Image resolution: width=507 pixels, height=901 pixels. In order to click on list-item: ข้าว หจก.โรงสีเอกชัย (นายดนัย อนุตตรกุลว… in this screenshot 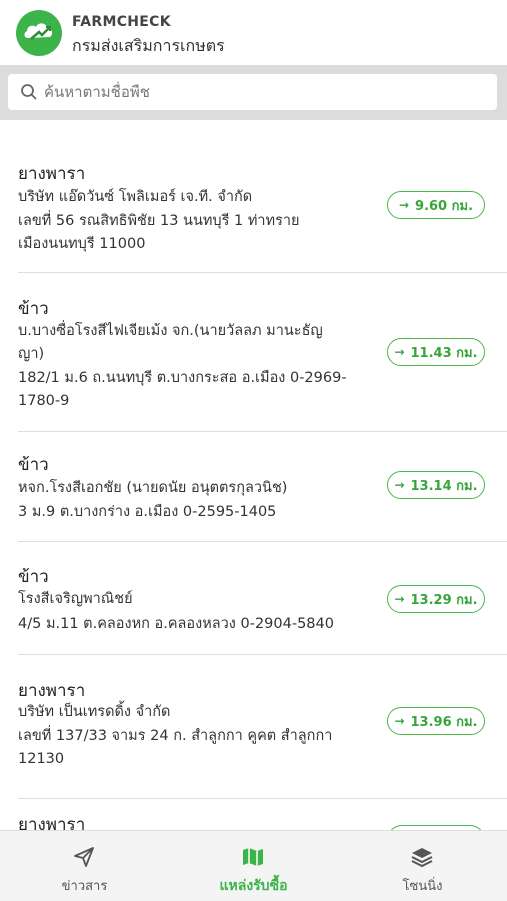, I will do `click(253, 487)`.